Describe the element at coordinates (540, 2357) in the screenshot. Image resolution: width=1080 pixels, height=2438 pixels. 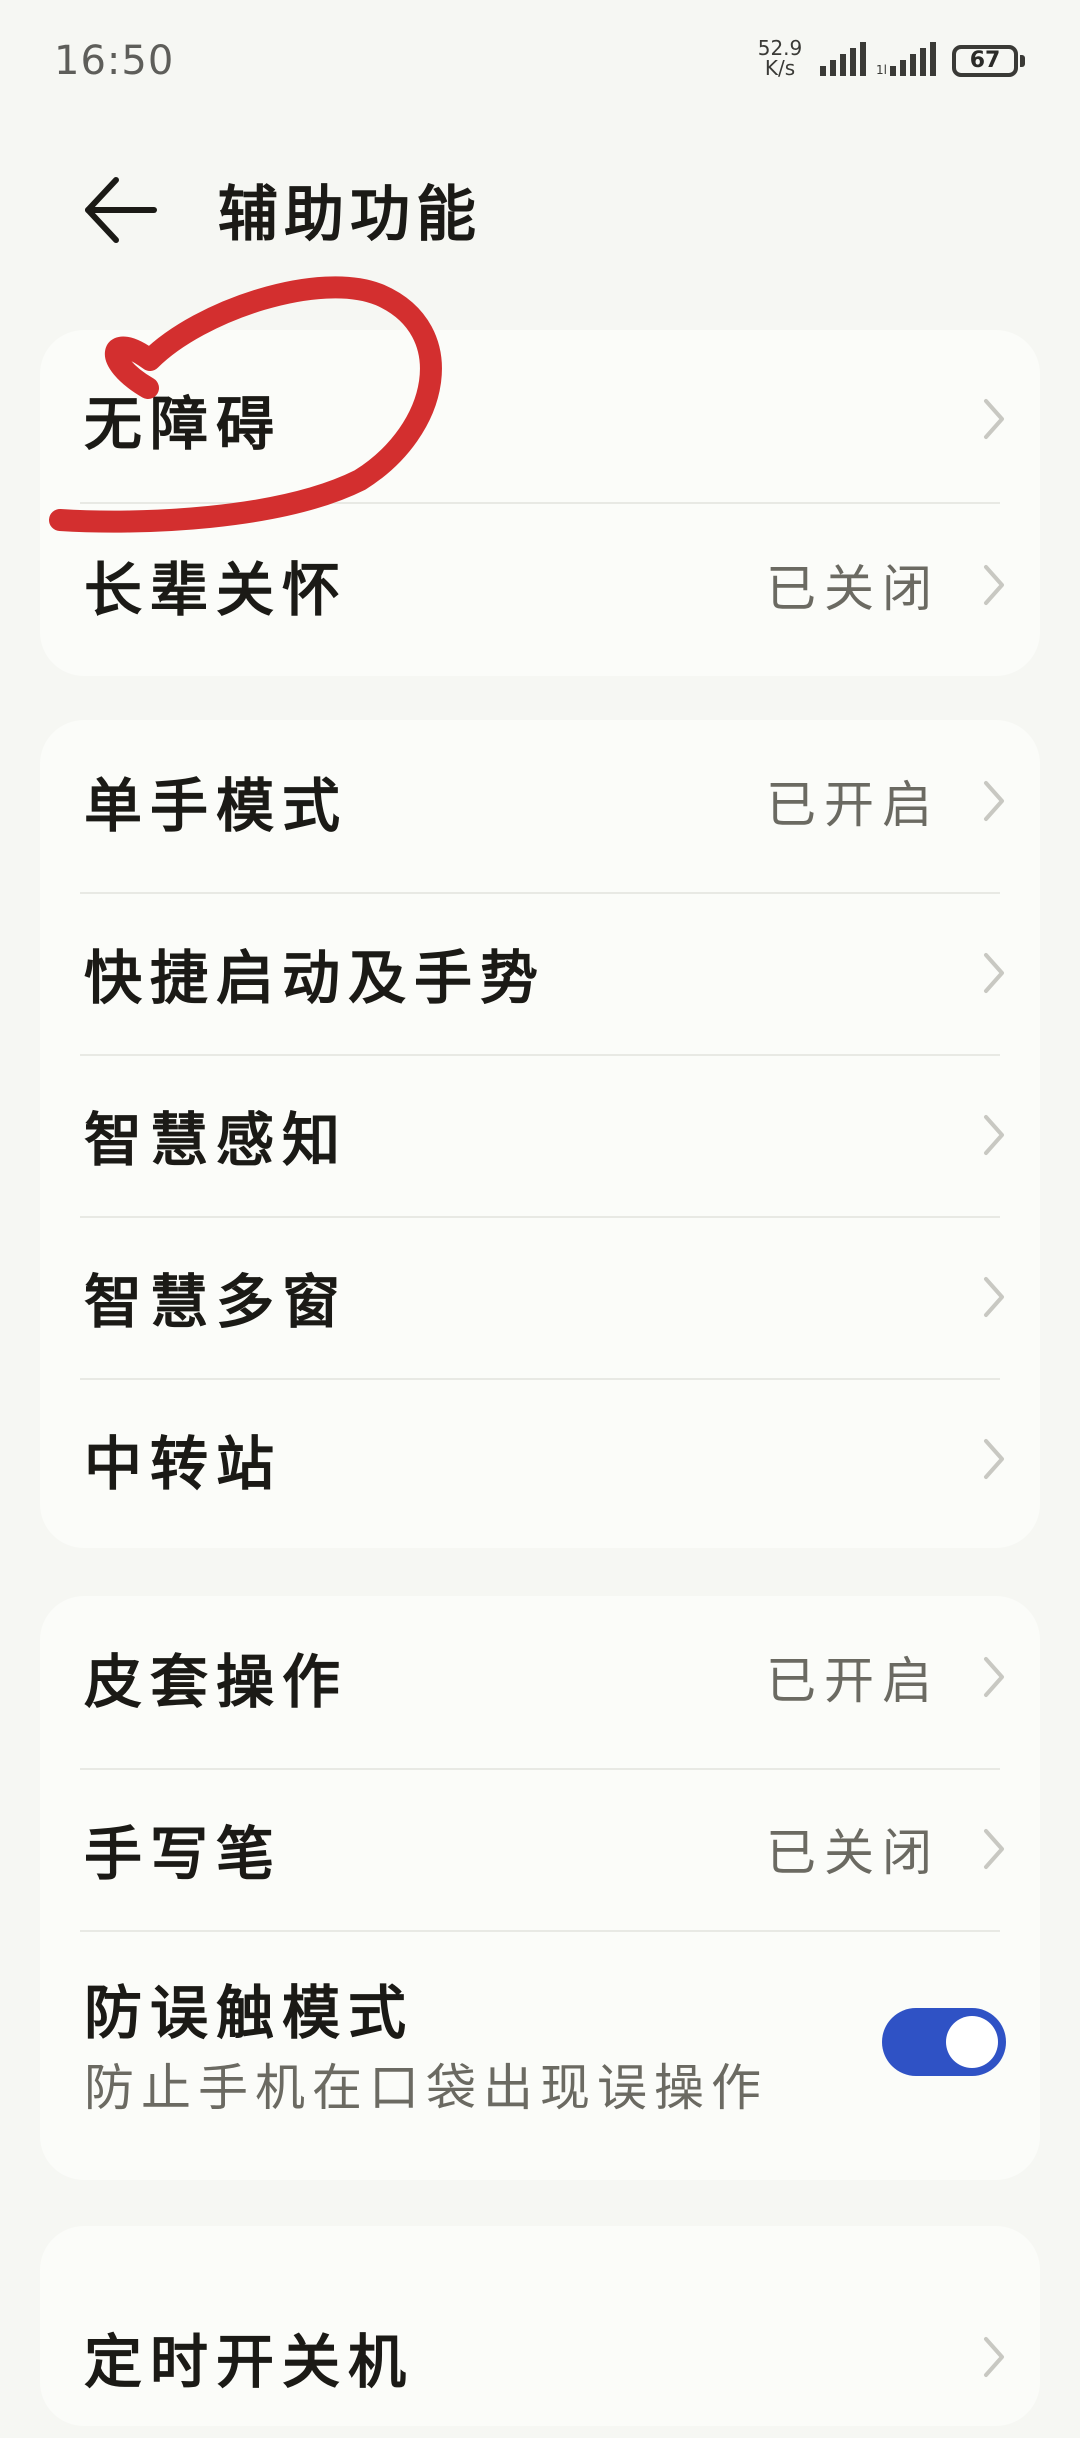
I see `settings-item-scheduled-power: 定时开关机` at that location.